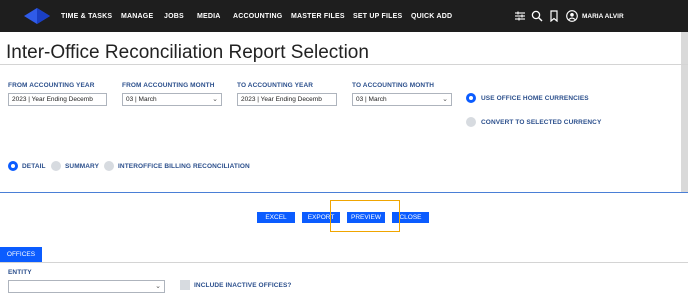  What do you see at coordinates (603, 16) in the screenshot?
I see `user-name: MARIA ALVIR` at bounding box center [603, 16].